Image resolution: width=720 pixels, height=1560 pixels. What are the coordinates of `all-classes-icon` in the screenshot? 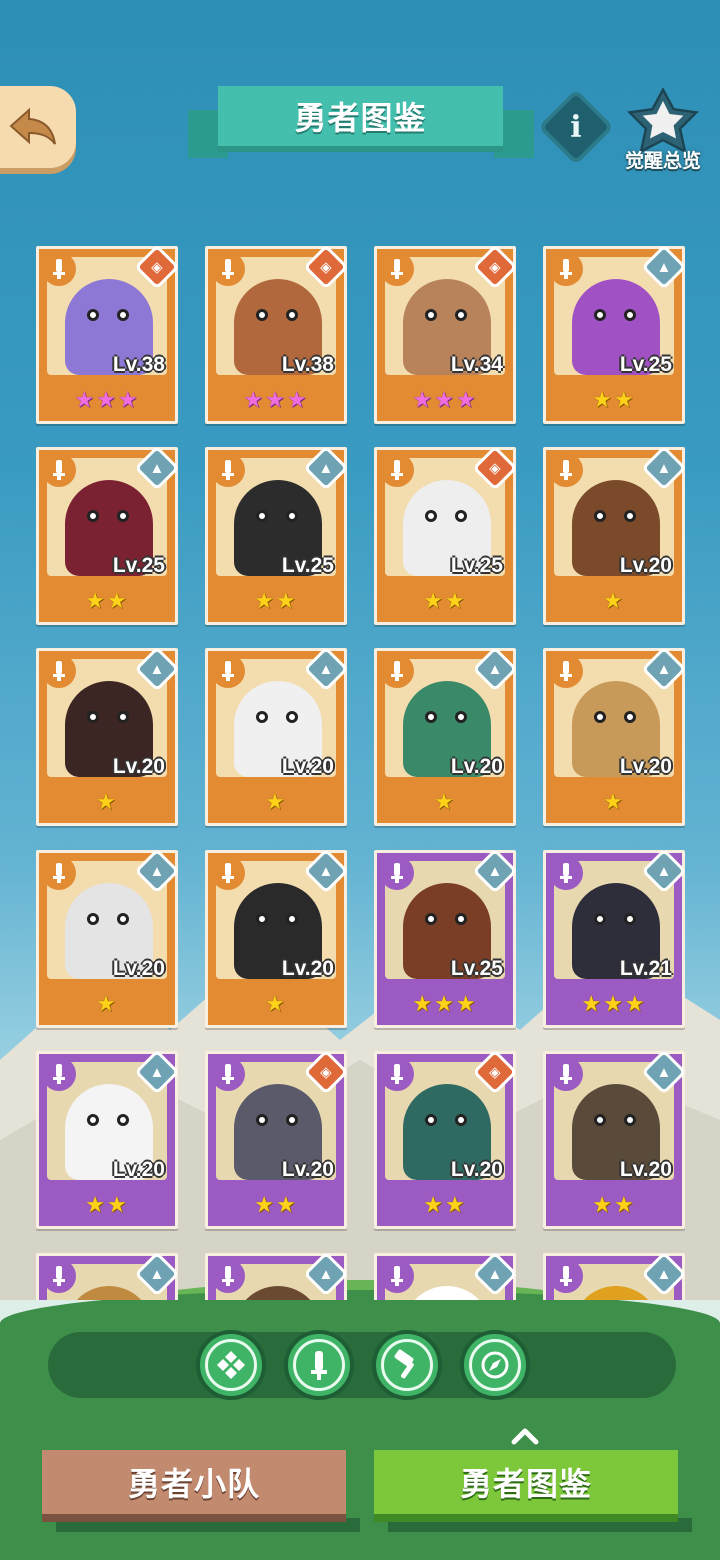 It's located at (231, 1365).